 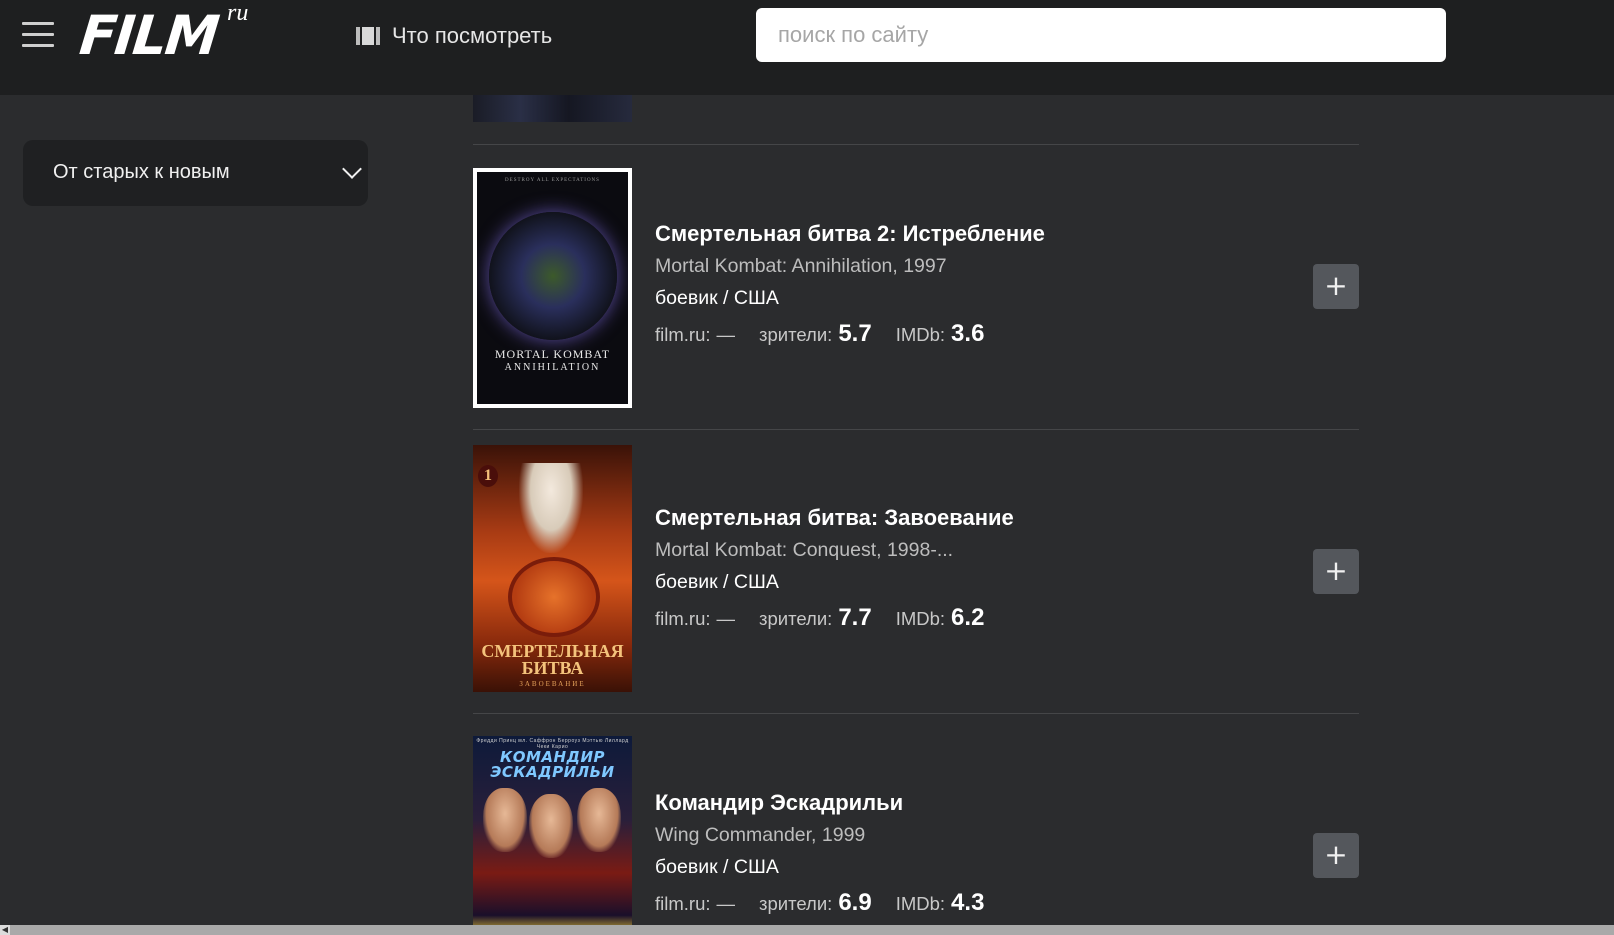 I want to click on film-title: Смертельная битва: Завоевание, so click(x=834, y=518).